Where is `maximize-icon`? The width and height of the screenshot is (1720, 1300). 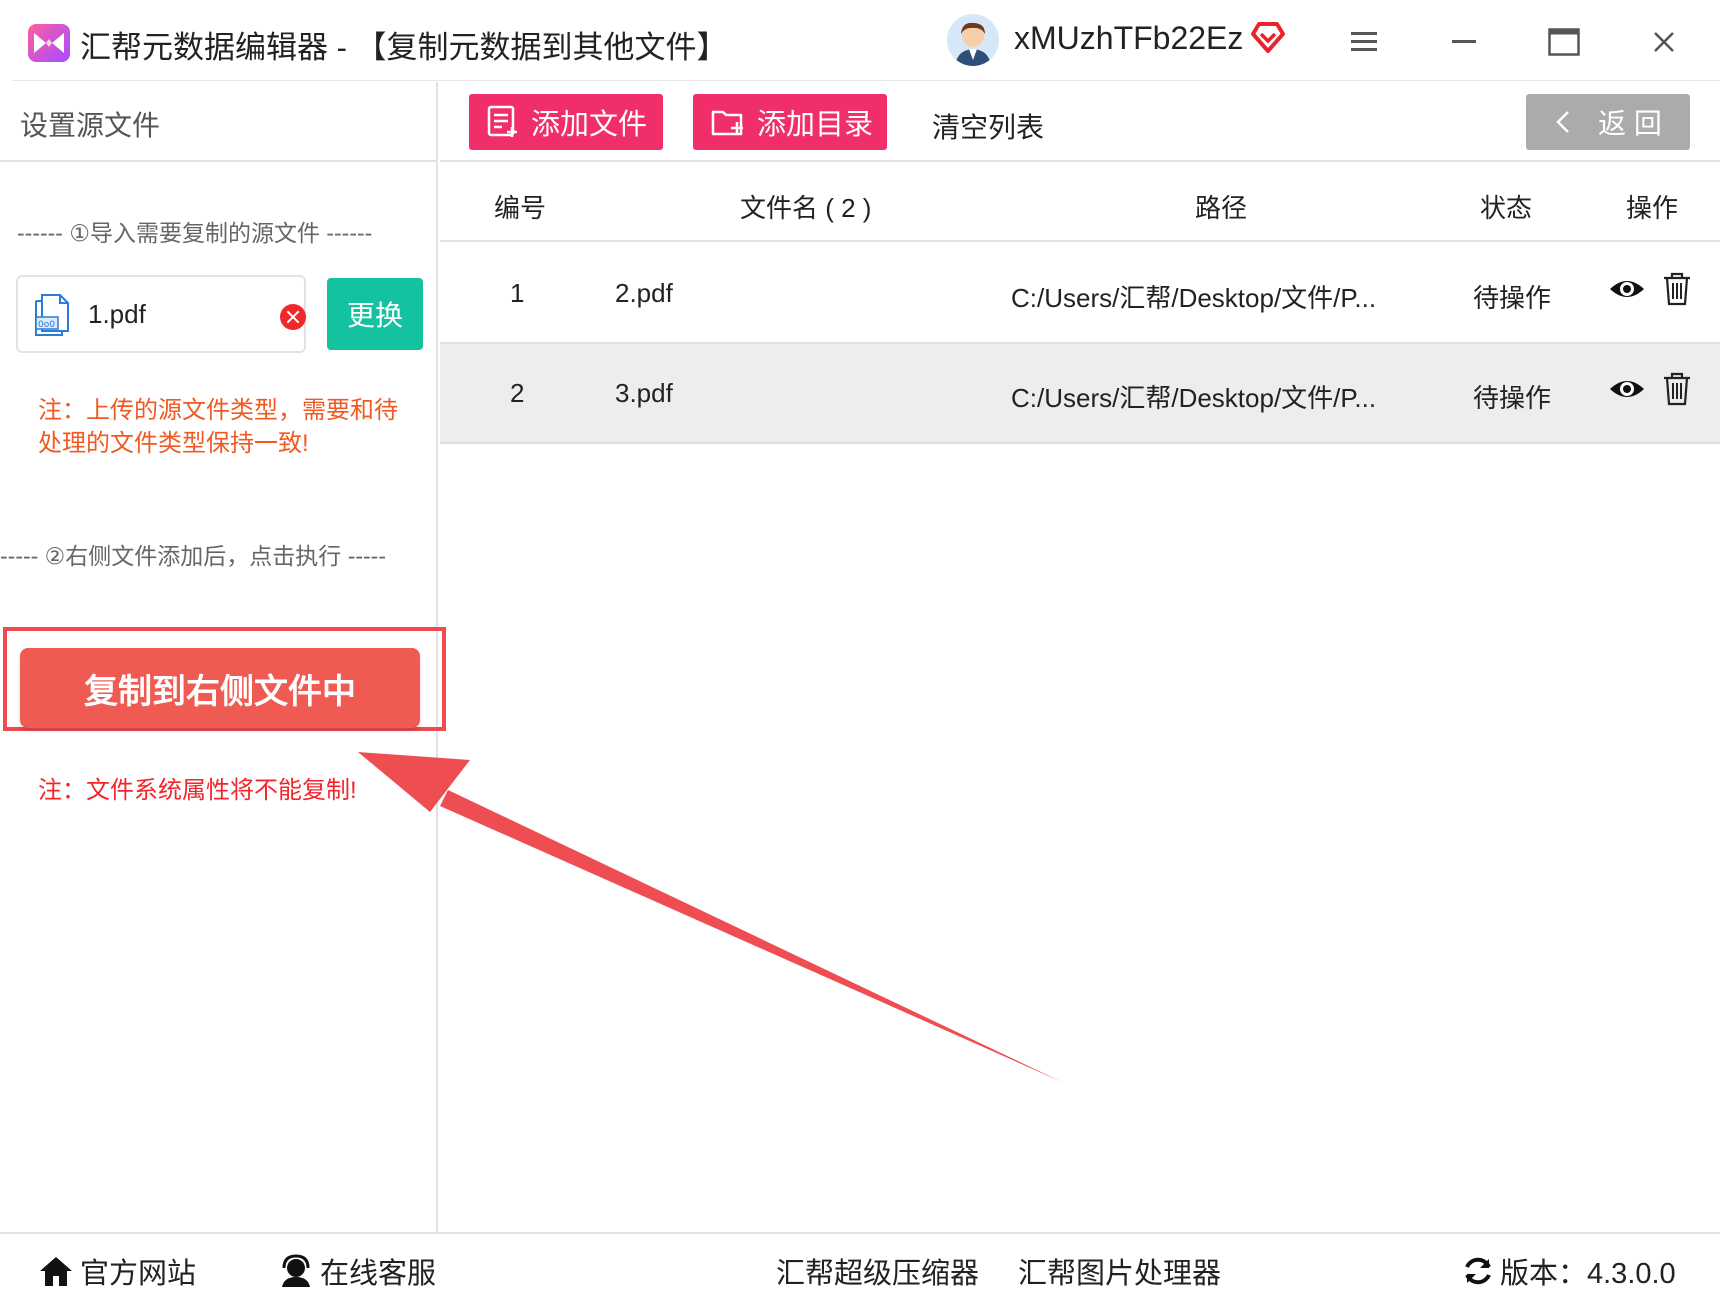 maximize-icon is located at coordinates (1564, 42).